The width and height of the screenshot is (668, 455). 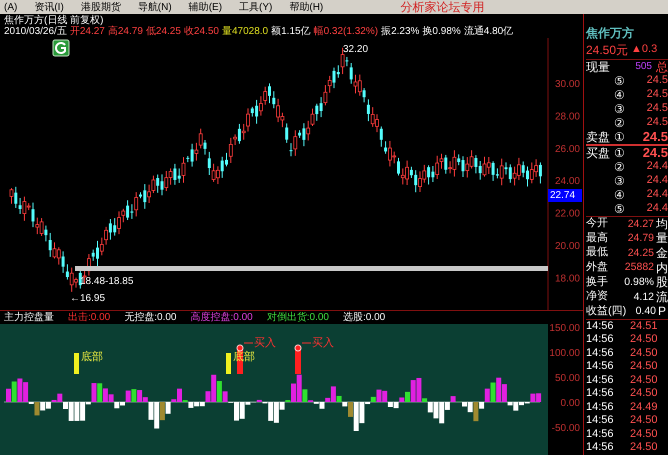 I want to click on low-label: ←16.95, so click(x=88, y=298).